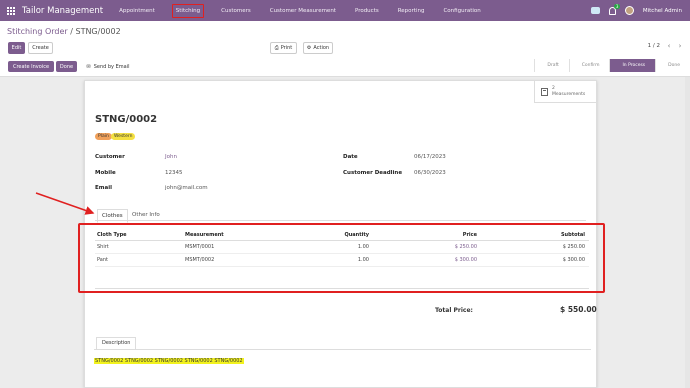  I want to click on page-scrollbar, so click(687, 232).